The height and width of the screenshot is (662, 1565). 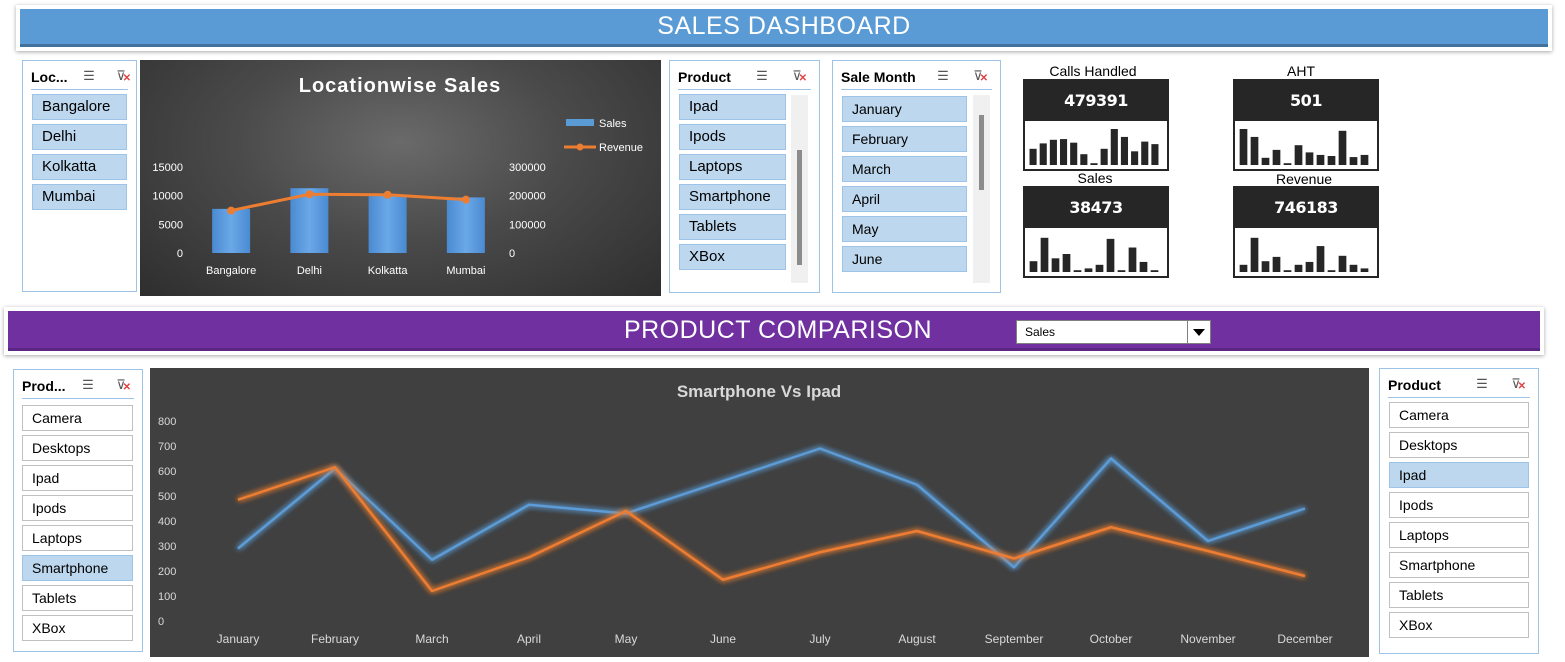 I want to click on revenue-kpi-sparkline, so click(x=1304, y=254).